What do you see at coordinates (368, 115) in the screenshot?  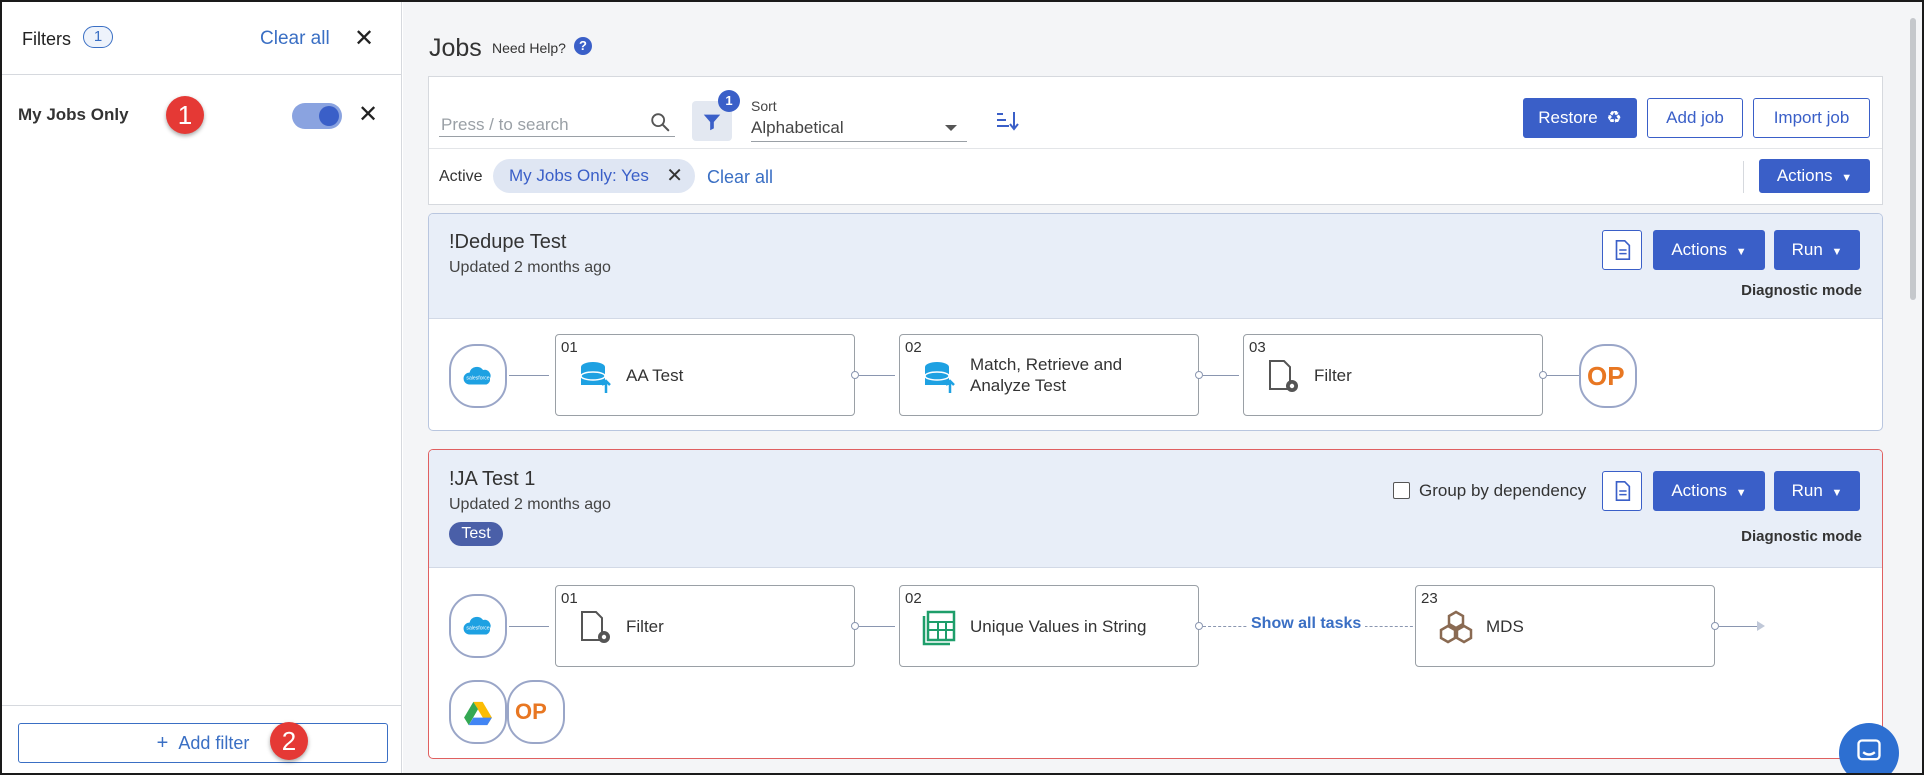 I see `remove-my-jobs-filter-icon: ✕` at bounding box center [368, 115].